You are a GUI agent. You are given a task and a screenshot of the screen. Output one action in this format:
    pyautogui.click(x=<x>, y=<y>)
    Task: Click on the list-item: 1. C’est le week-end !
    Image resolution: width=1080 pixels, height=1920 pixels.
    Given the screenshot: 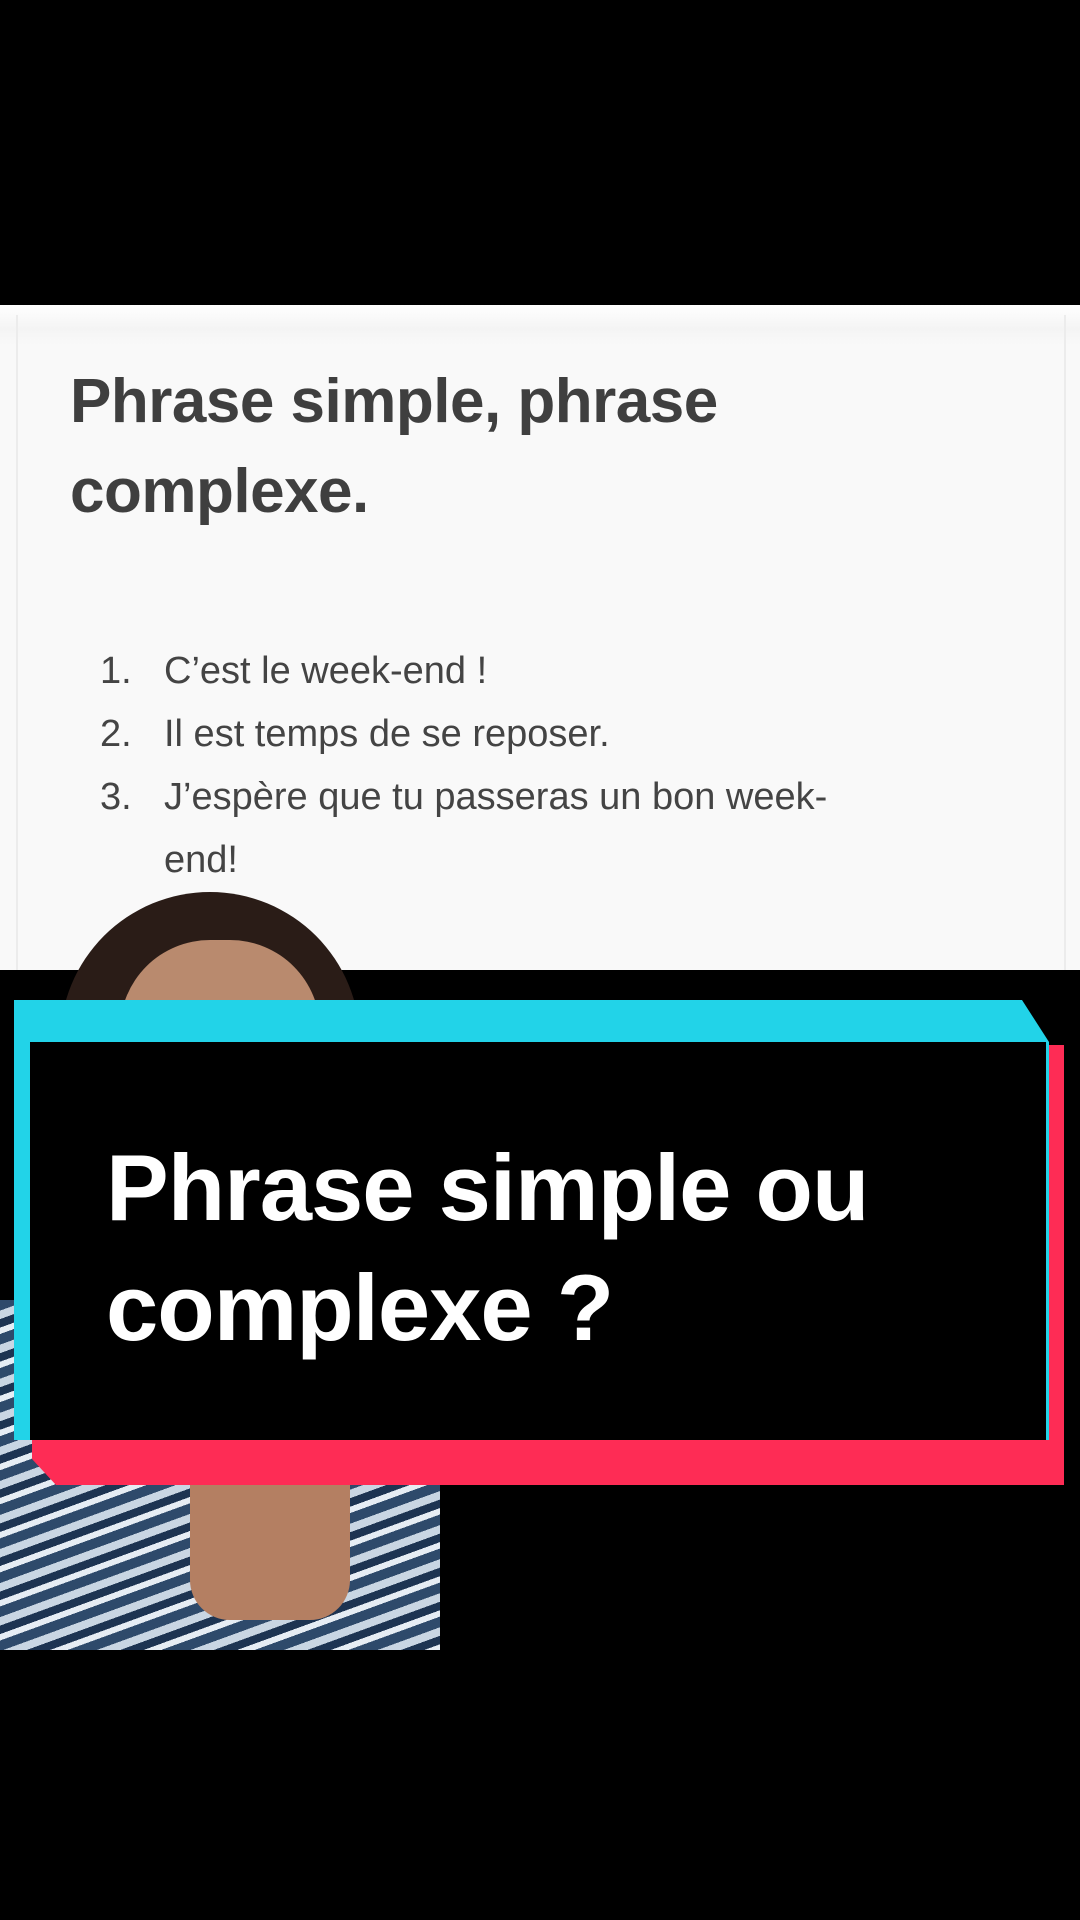 What is the action you would take?
    pyautogui.click(x=550, y=671)
    